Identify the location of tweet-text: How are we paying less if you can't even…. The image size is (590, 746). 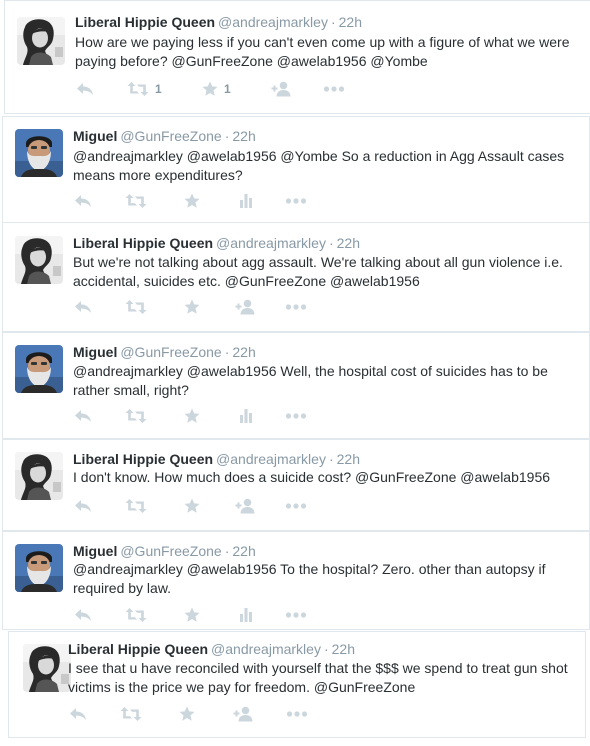
(322, 51).